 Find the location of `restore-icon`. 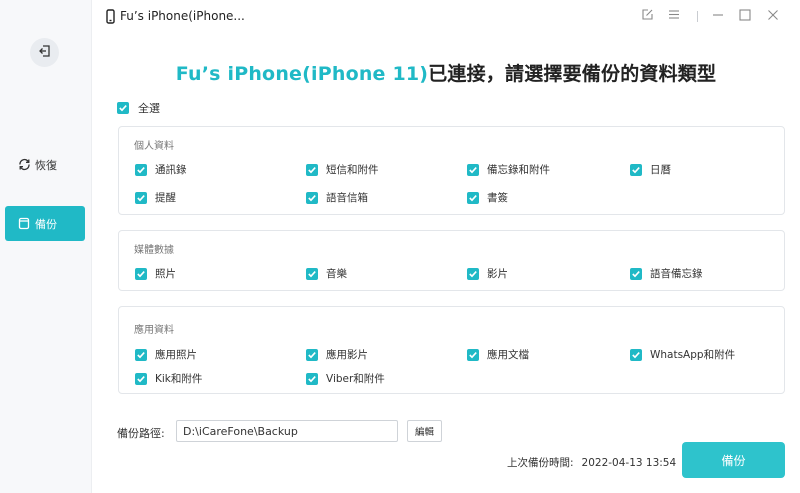

restore-icon is located at coordinates (24, 165).